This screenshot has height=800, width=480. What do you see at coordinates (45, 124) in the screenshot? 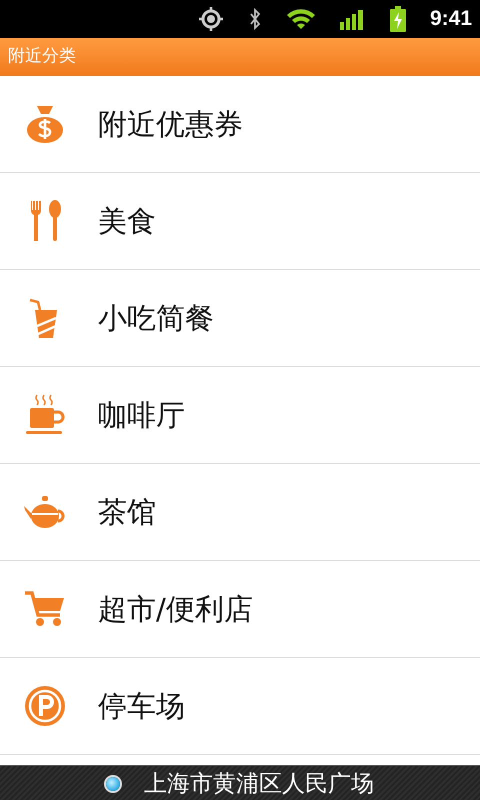
I see `money-bag-icon` at bounding box center [45, 124].